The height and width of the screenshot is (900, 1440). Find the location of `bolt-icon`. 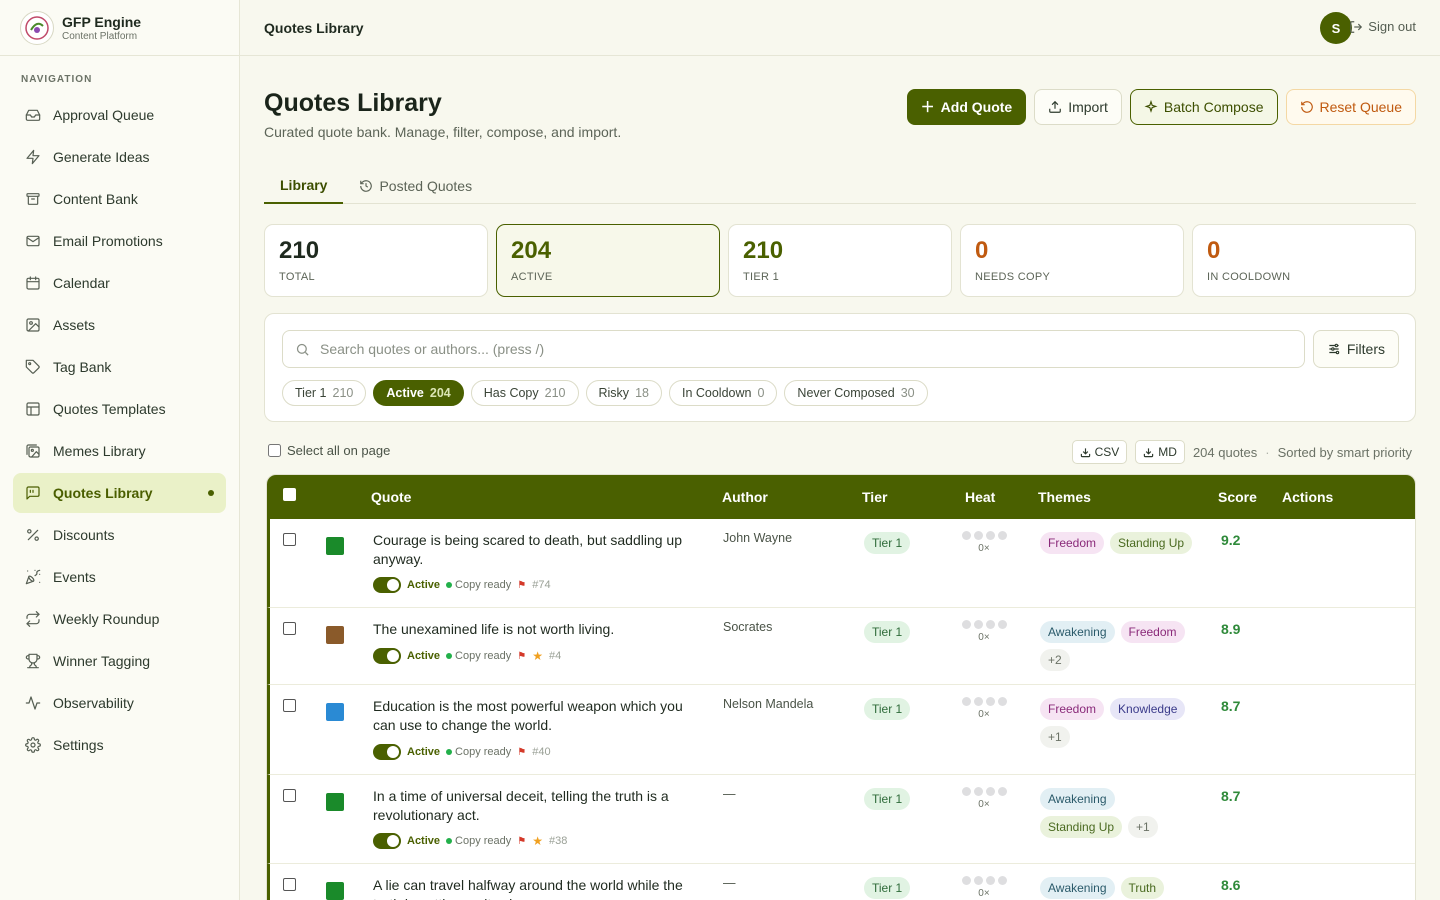

bolt-icon is located at coordinates (33, 157).